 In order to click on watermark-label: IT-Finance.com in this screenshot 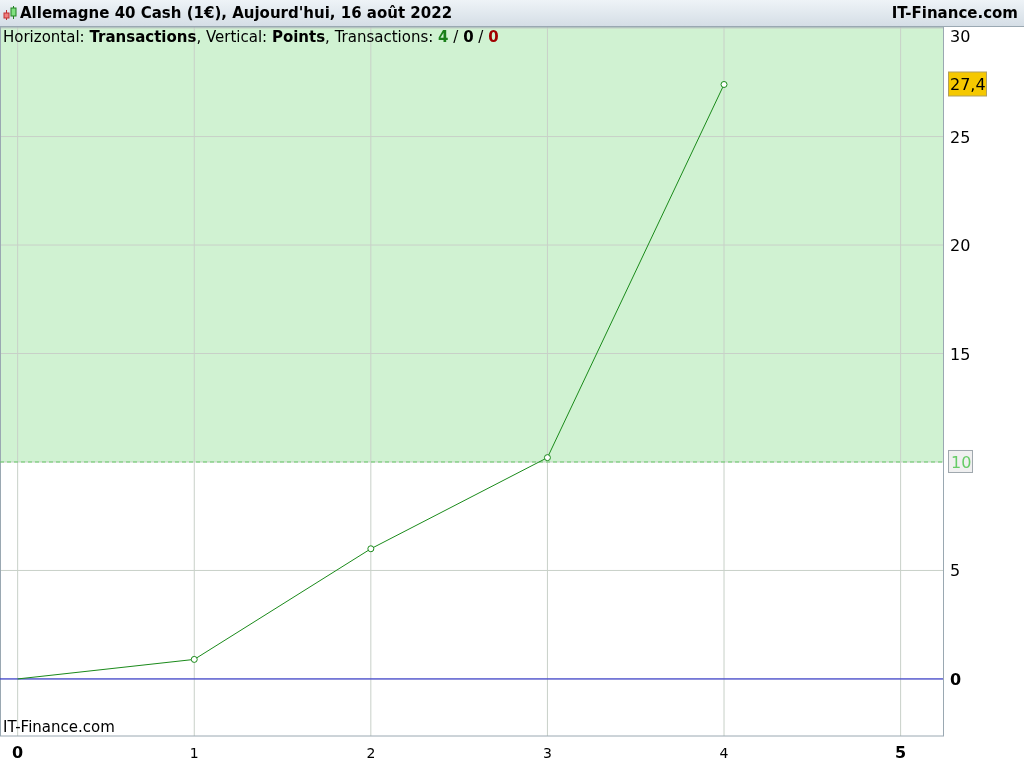, I will do `click(59, 727)`.